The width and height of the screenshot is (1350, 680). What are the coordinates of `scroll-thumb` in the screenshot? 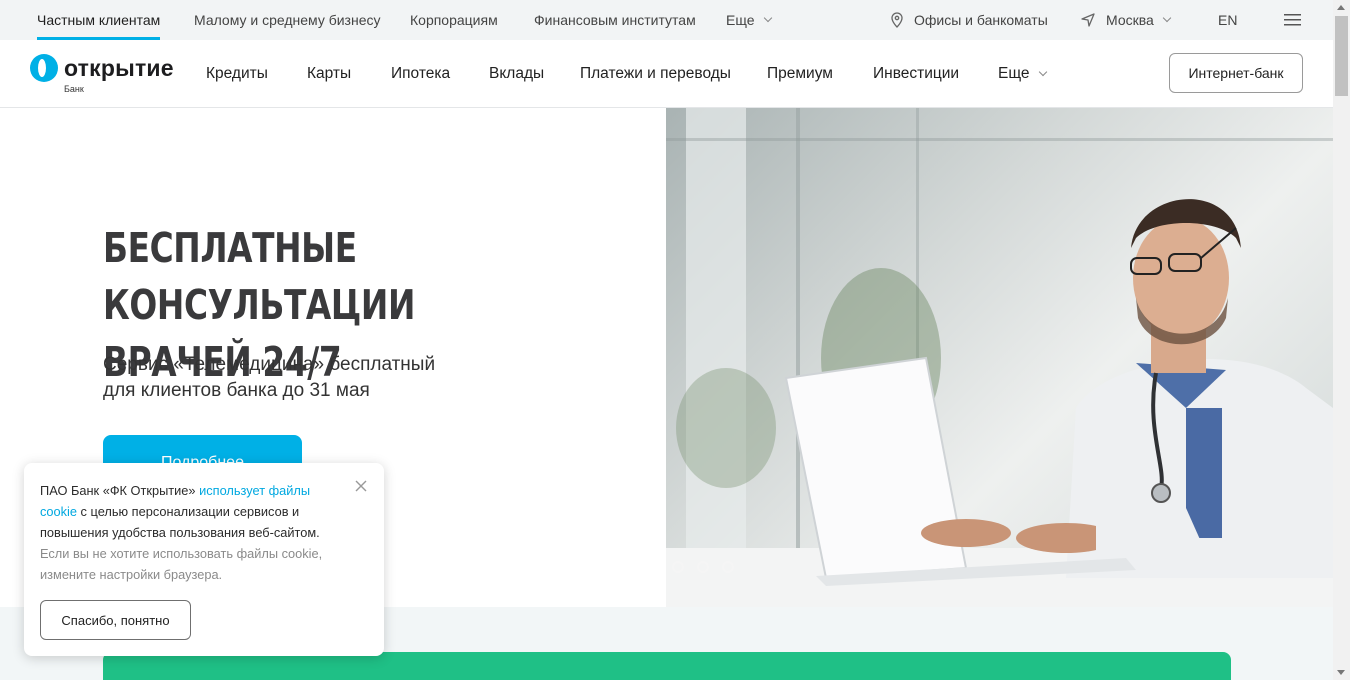 It's located at (1341, 56).